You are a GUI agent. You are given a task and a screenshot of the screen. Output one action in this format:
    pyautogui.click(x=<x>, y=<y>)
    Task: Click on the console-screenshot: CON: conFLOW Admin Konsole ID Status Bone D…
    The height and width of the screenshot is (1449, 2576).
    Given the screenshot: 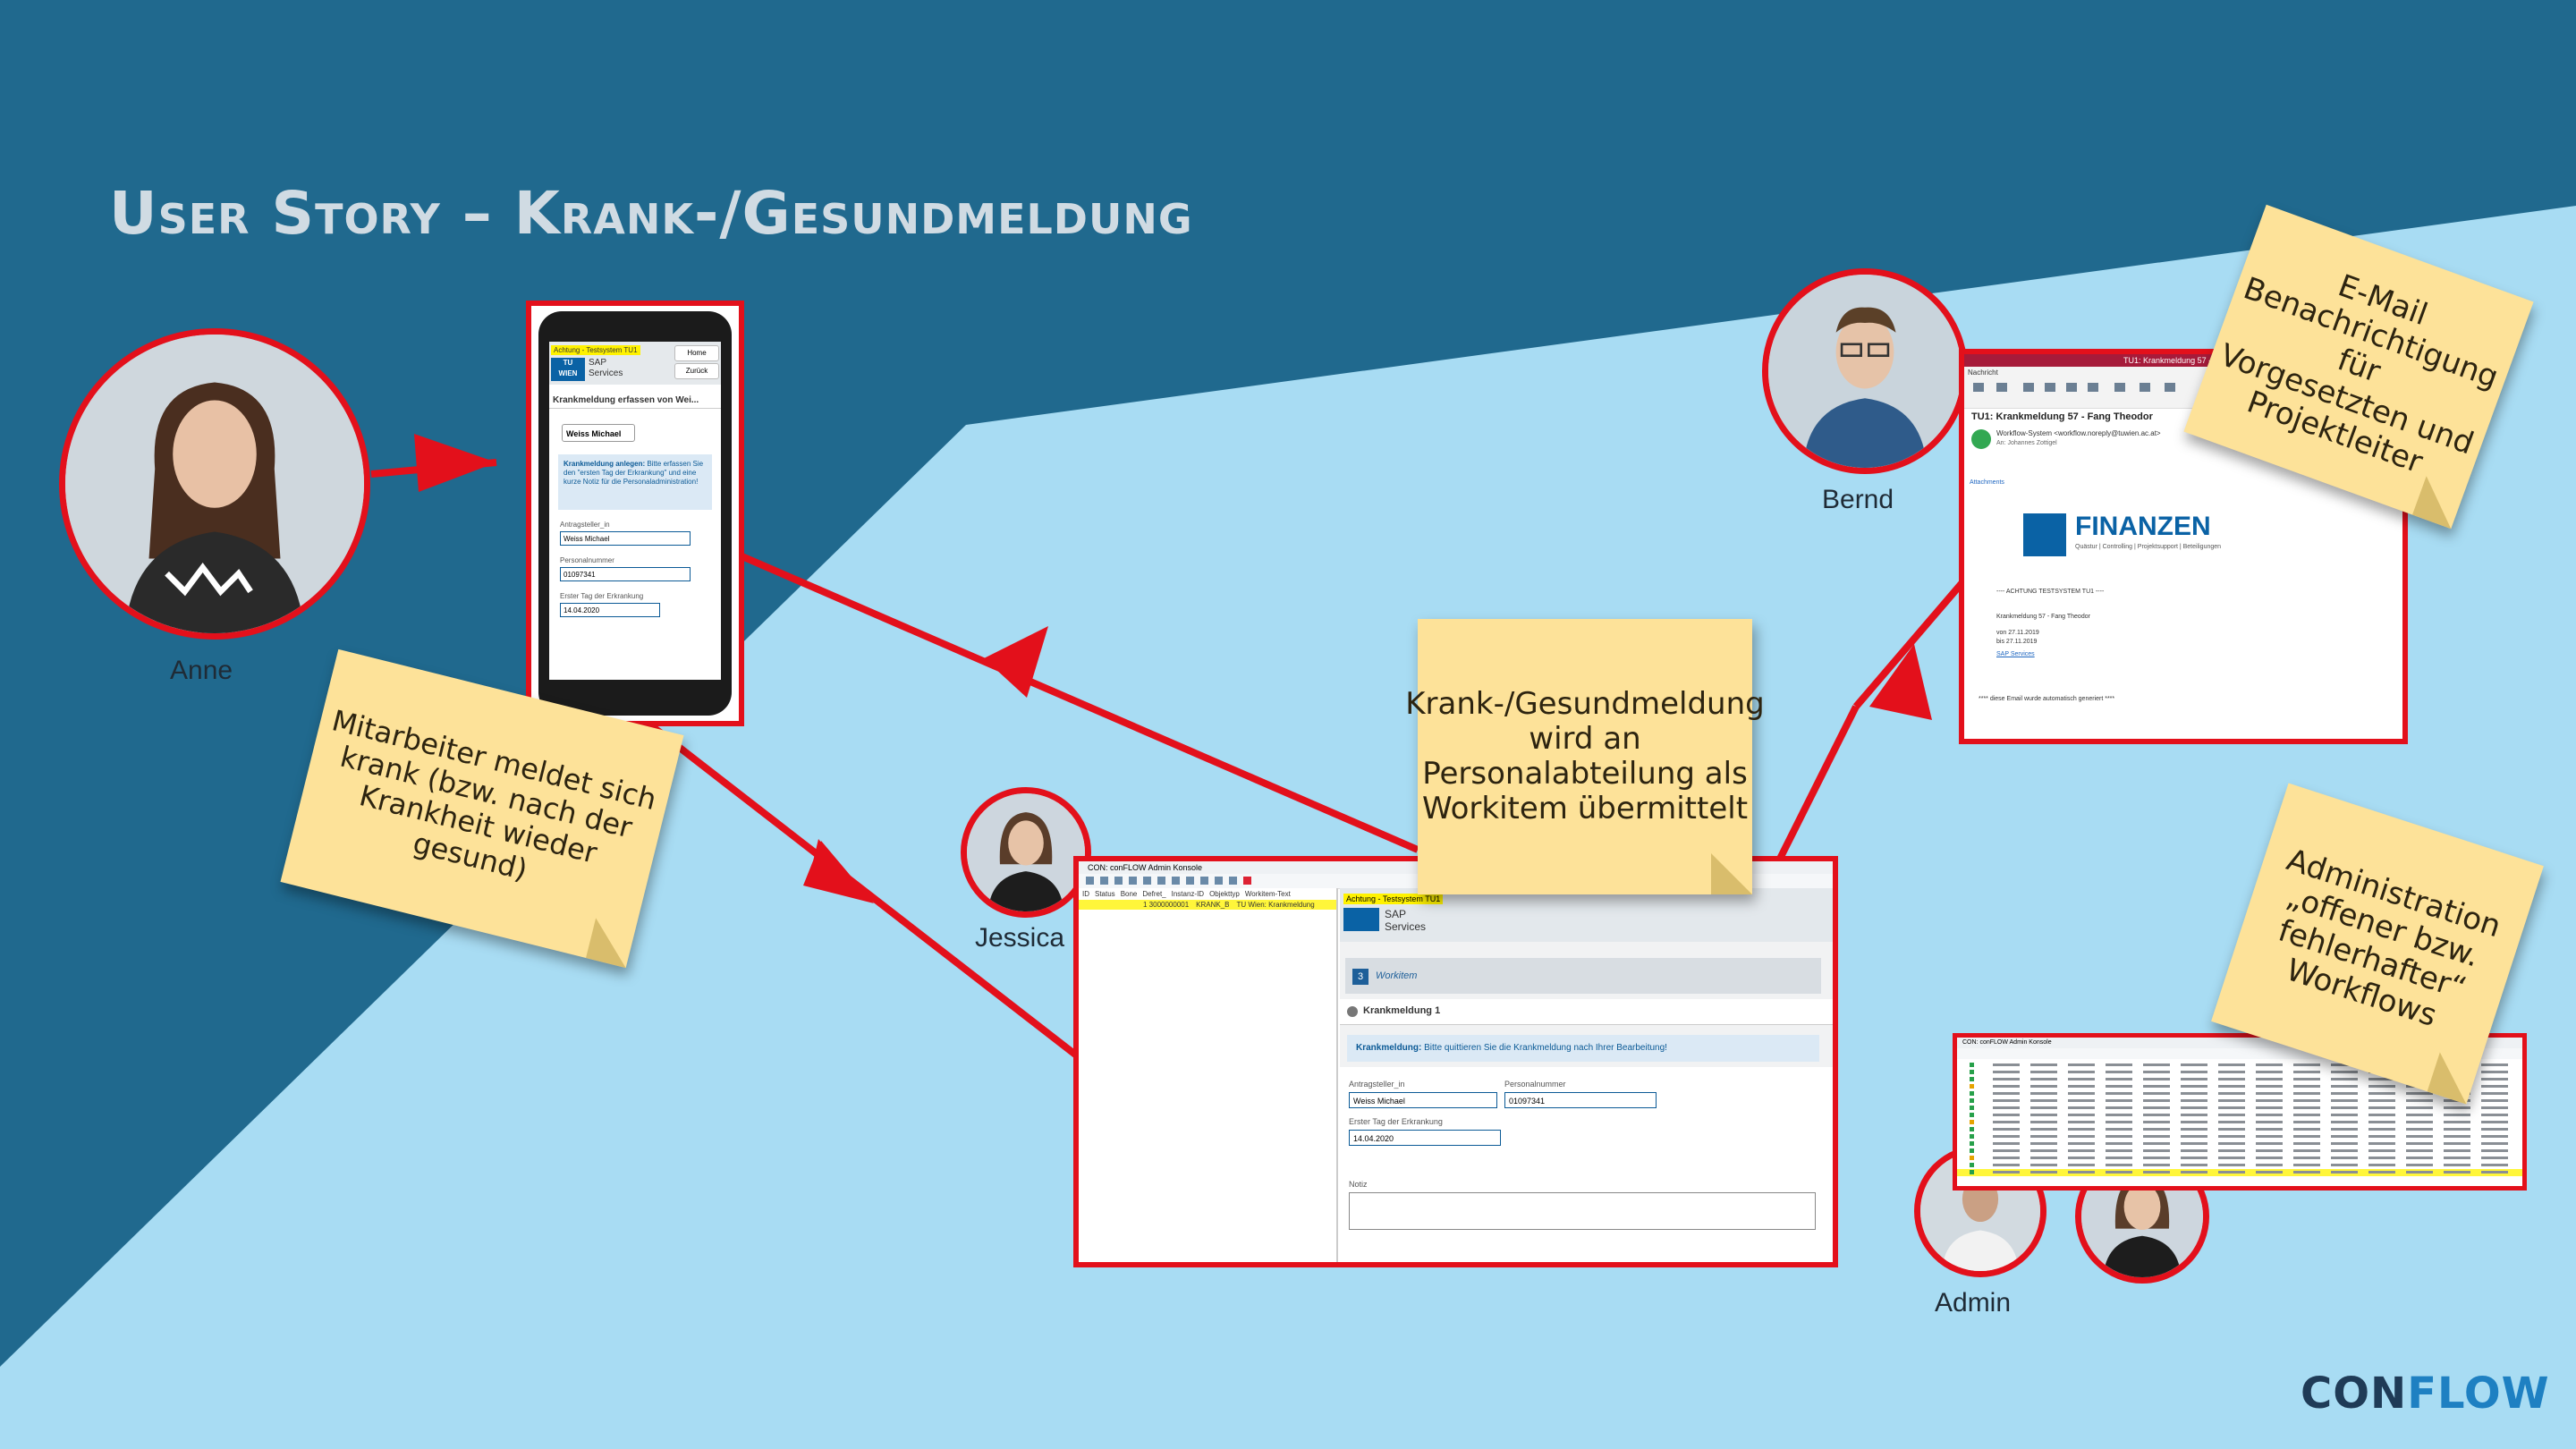 What is the action you would take?
    pyautogui.click(x=1455, y=1061)
    